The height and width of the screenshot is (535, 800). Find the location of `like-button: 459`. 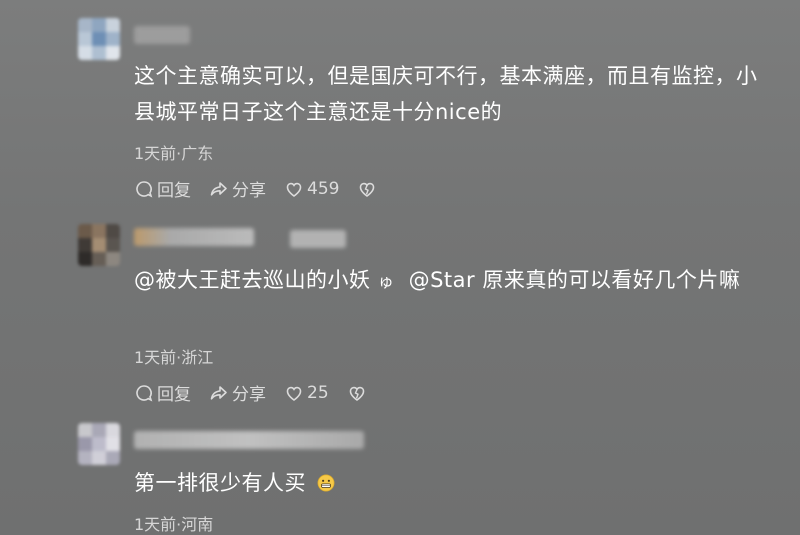

like-button: 459 is located at coordinates (311, 189).